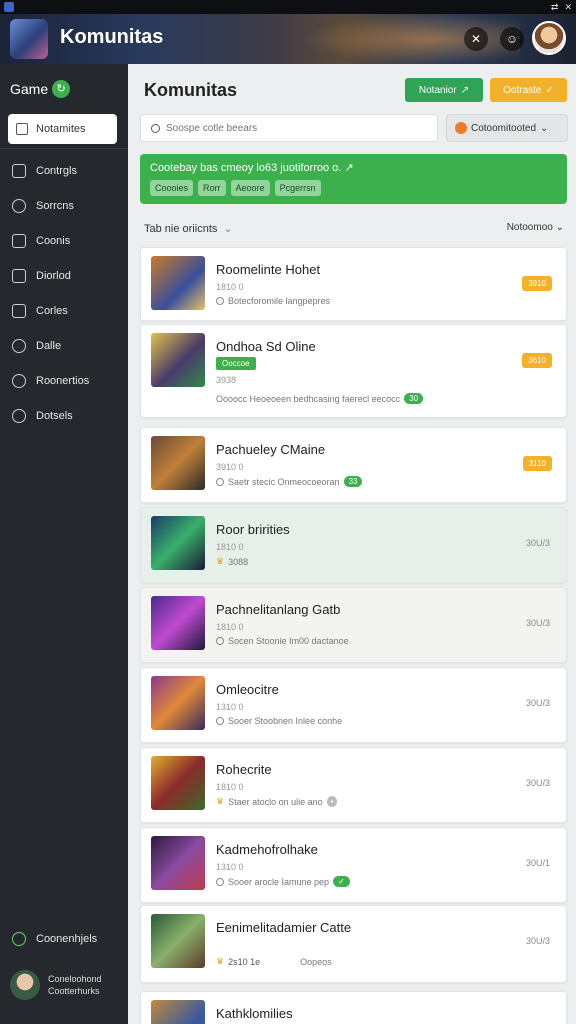  What do you see at coordinates (36, 346) in the screenshot?
I see `sidebar-item-dalle: Dalle` at bounding box center [36, 346].